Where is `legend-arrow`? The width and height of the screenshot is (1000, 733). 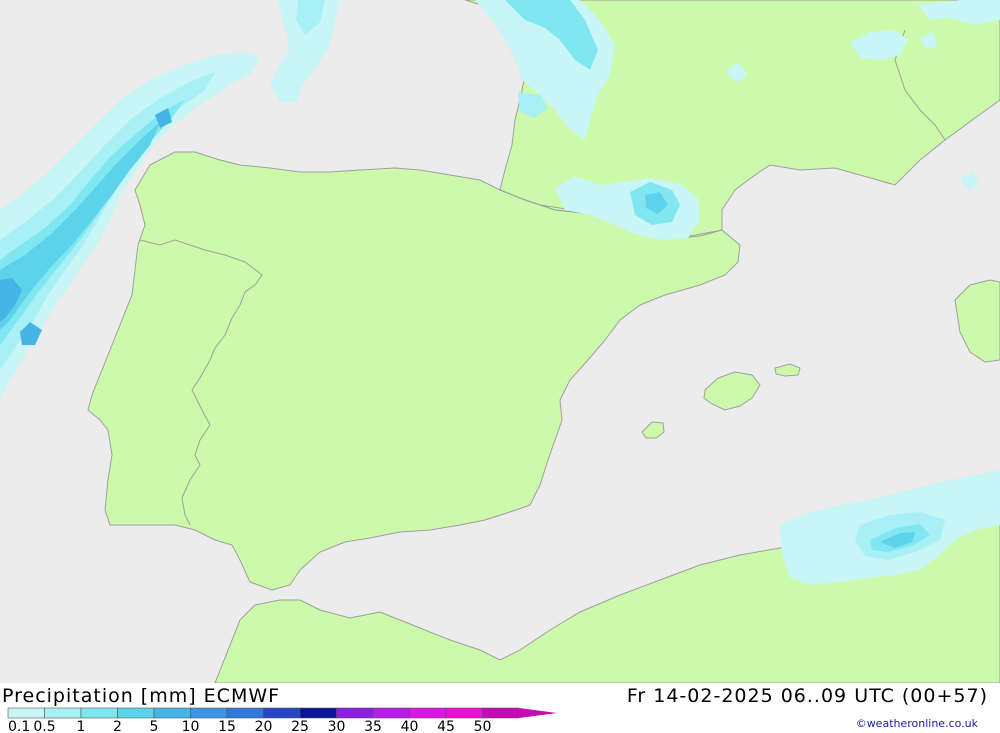
legend-arrow is located at coordinates (538, 713).